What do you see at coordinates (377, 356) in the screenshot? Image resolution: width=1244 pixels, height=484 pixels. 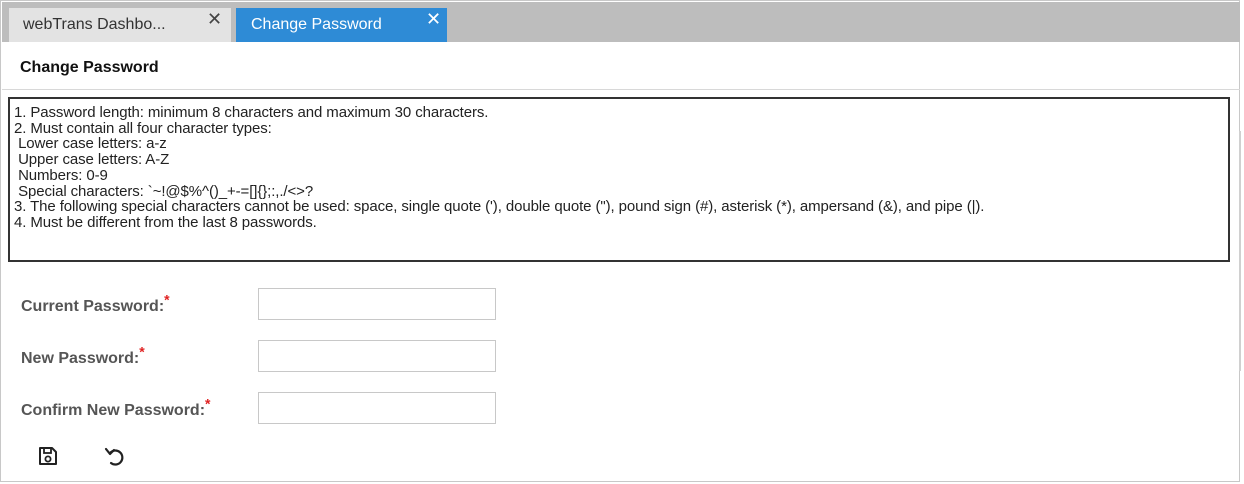 I see `new-password-input` at bounding box center [377, 356].